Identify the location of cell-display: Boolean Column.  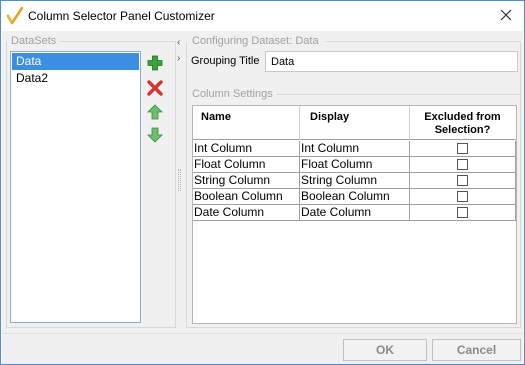
(355, 197).